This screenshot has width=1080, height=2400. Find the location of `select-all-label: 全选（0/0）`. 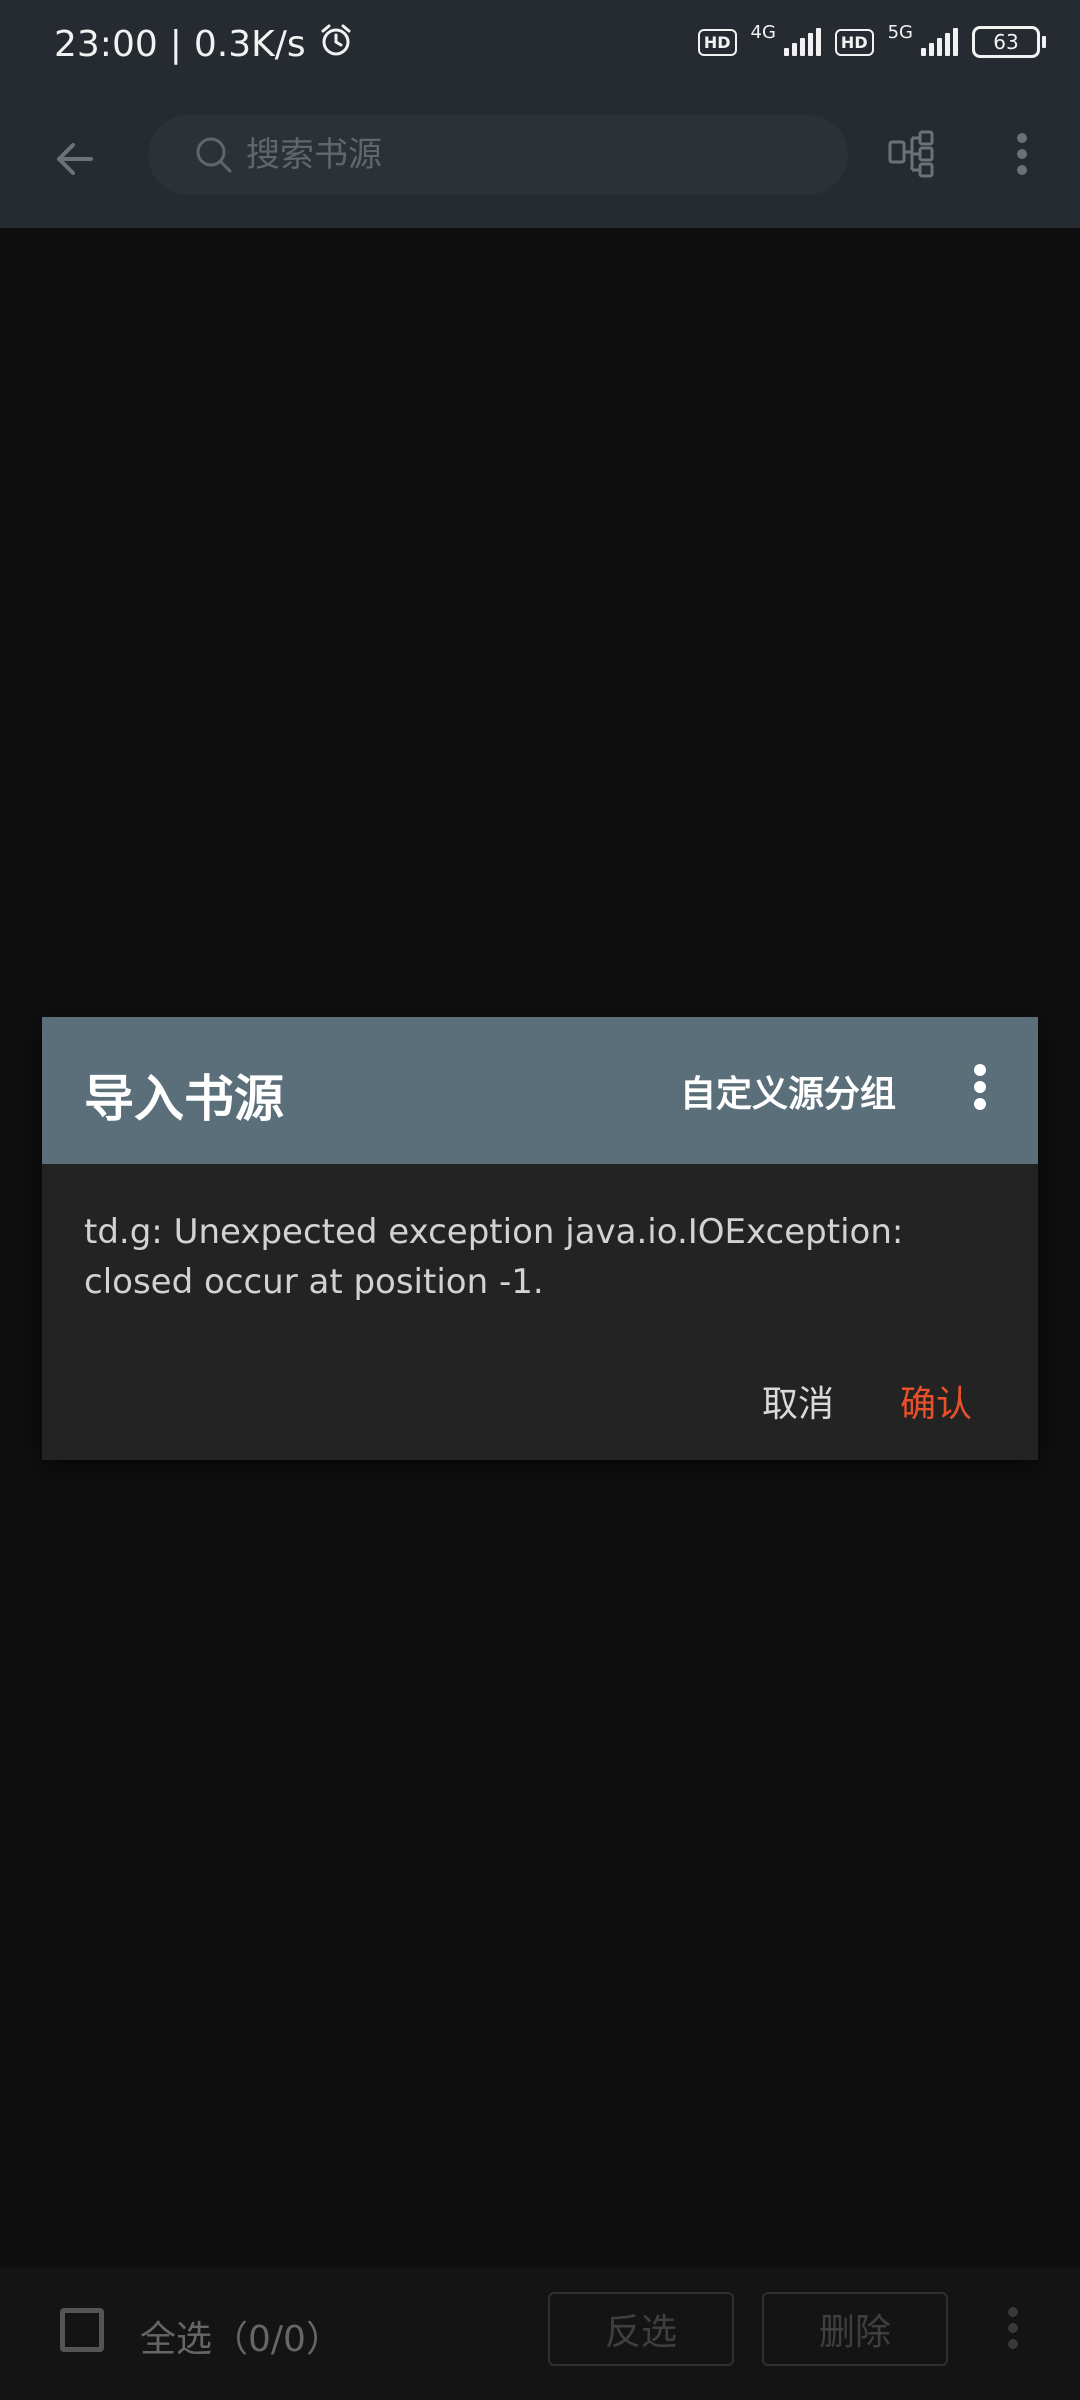

select-all-label: 全选（0/0） is located at coordinates (241, 2336).